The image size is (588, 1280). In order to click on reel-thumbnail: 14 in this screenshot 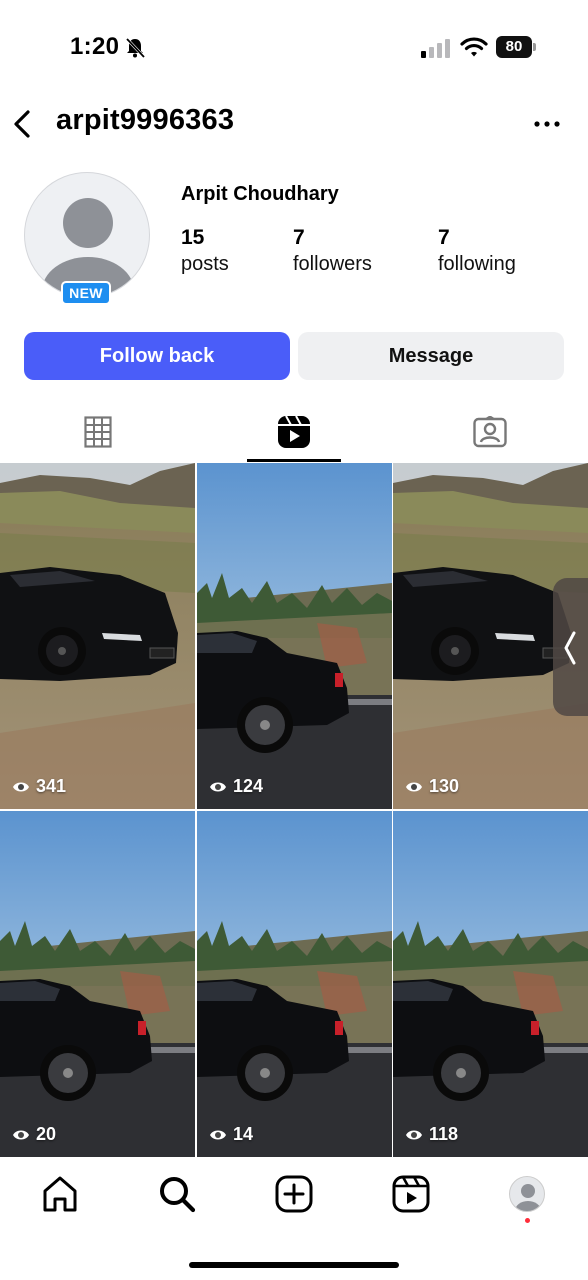, I will do `click(294, 984)`.